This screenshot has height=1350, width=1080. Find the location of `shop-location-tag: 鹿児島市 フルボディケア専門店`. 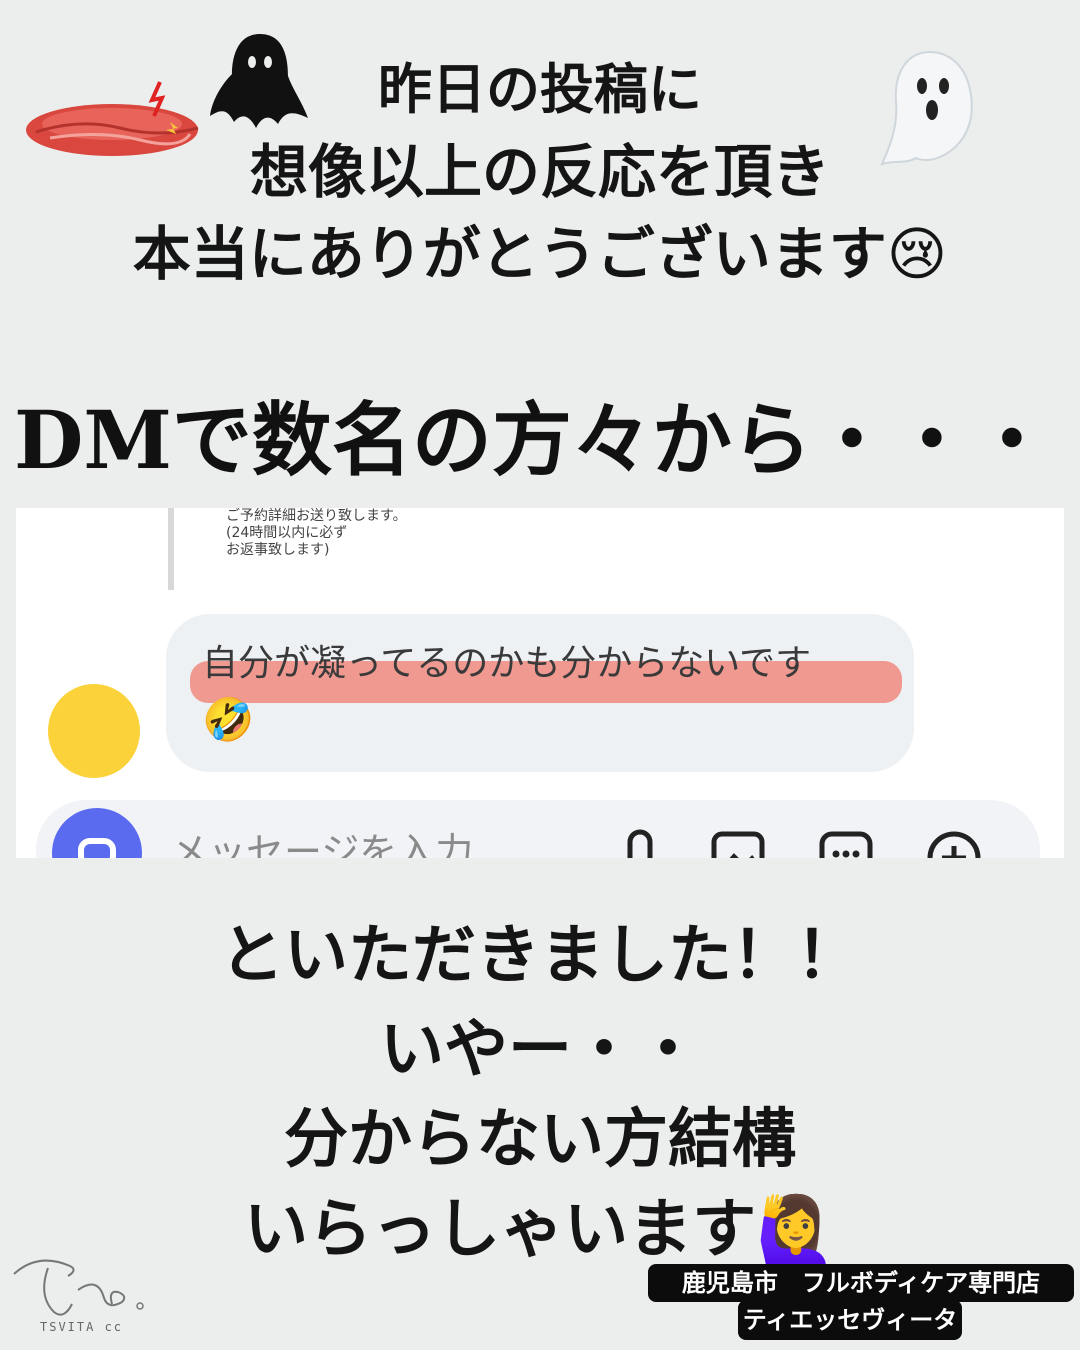

shop-location-tag: 鹿児島市 フルボディケア専門店 is located at coordinates (861, 1283).